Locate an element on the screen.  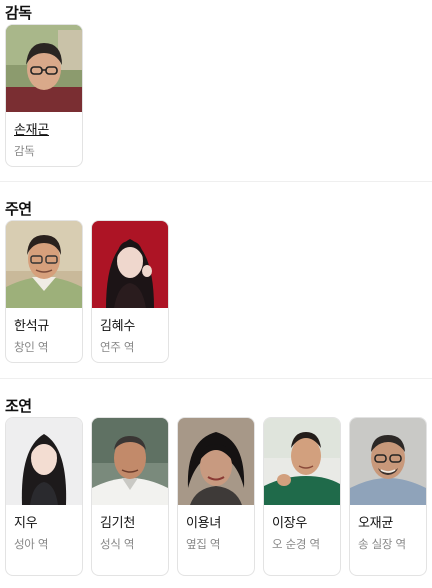
person-card-supporting-1: 지우 성아 역 is located at coordinates (44, 496).